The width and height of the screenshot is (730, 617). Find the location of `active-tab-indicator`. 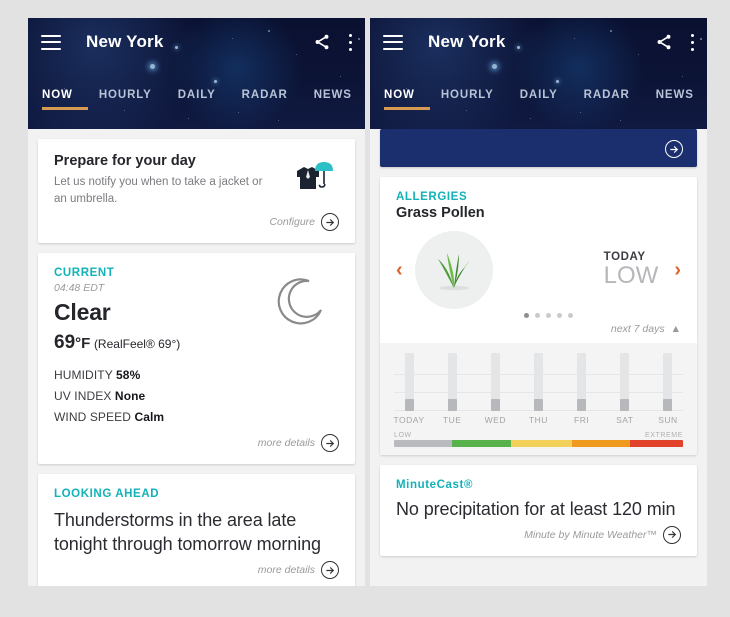

active-tab-indicator is located at coordinates (65, 108).